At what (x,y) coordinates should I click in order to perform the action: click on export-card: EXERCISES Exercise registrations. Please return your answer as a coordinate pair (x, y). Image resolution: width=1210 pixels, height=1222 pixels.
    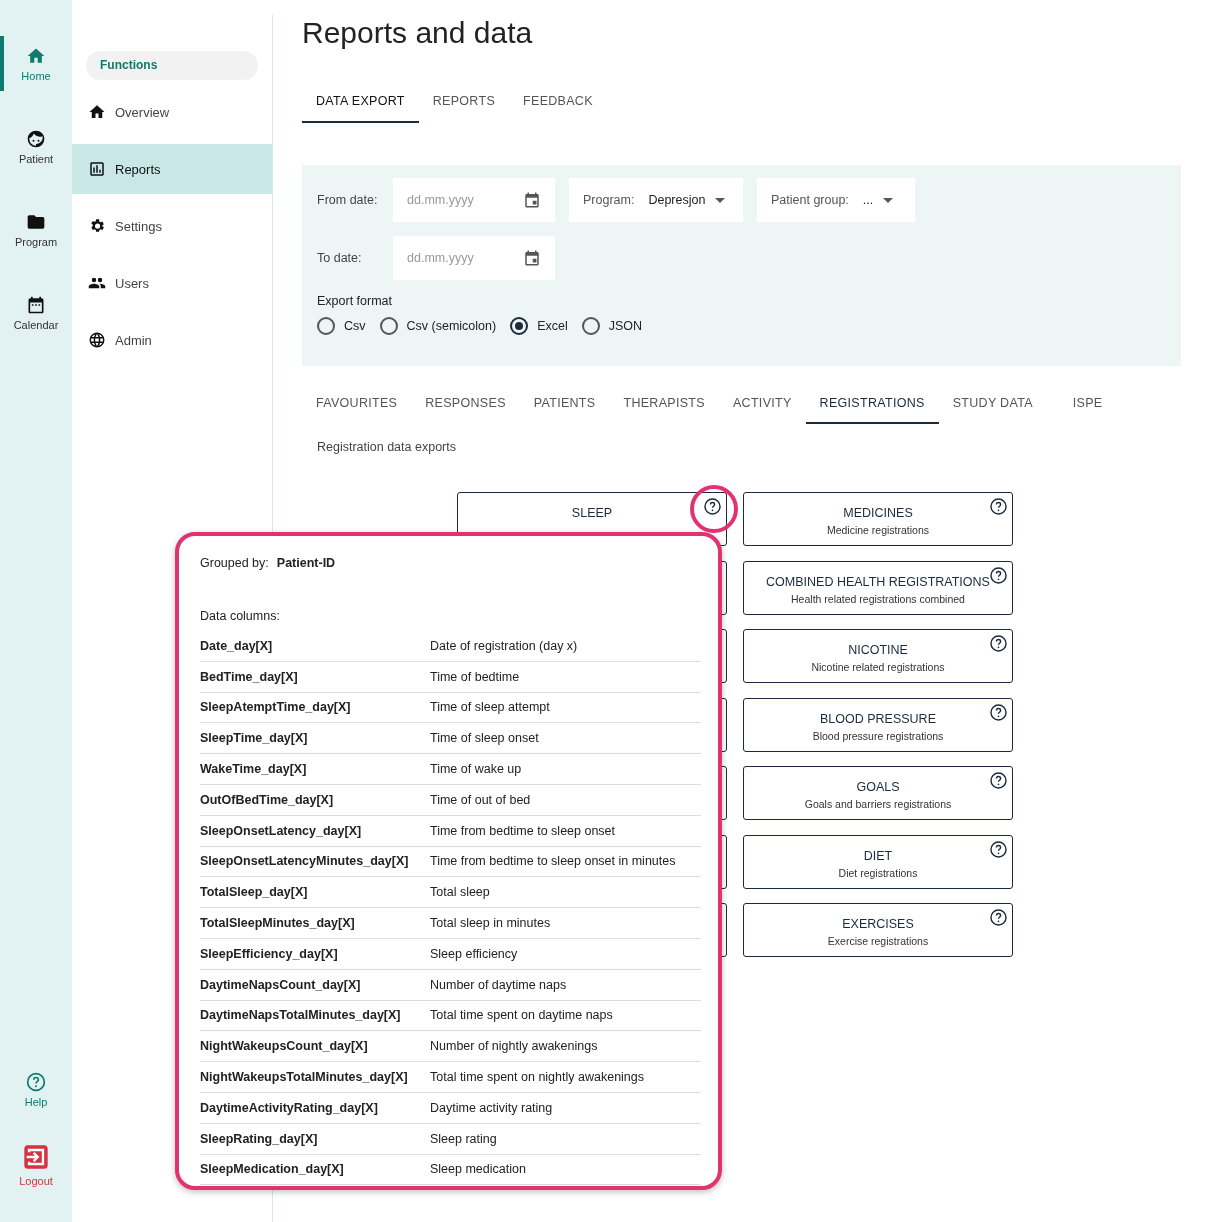
    Looking at the image, I should click on (878, 930).